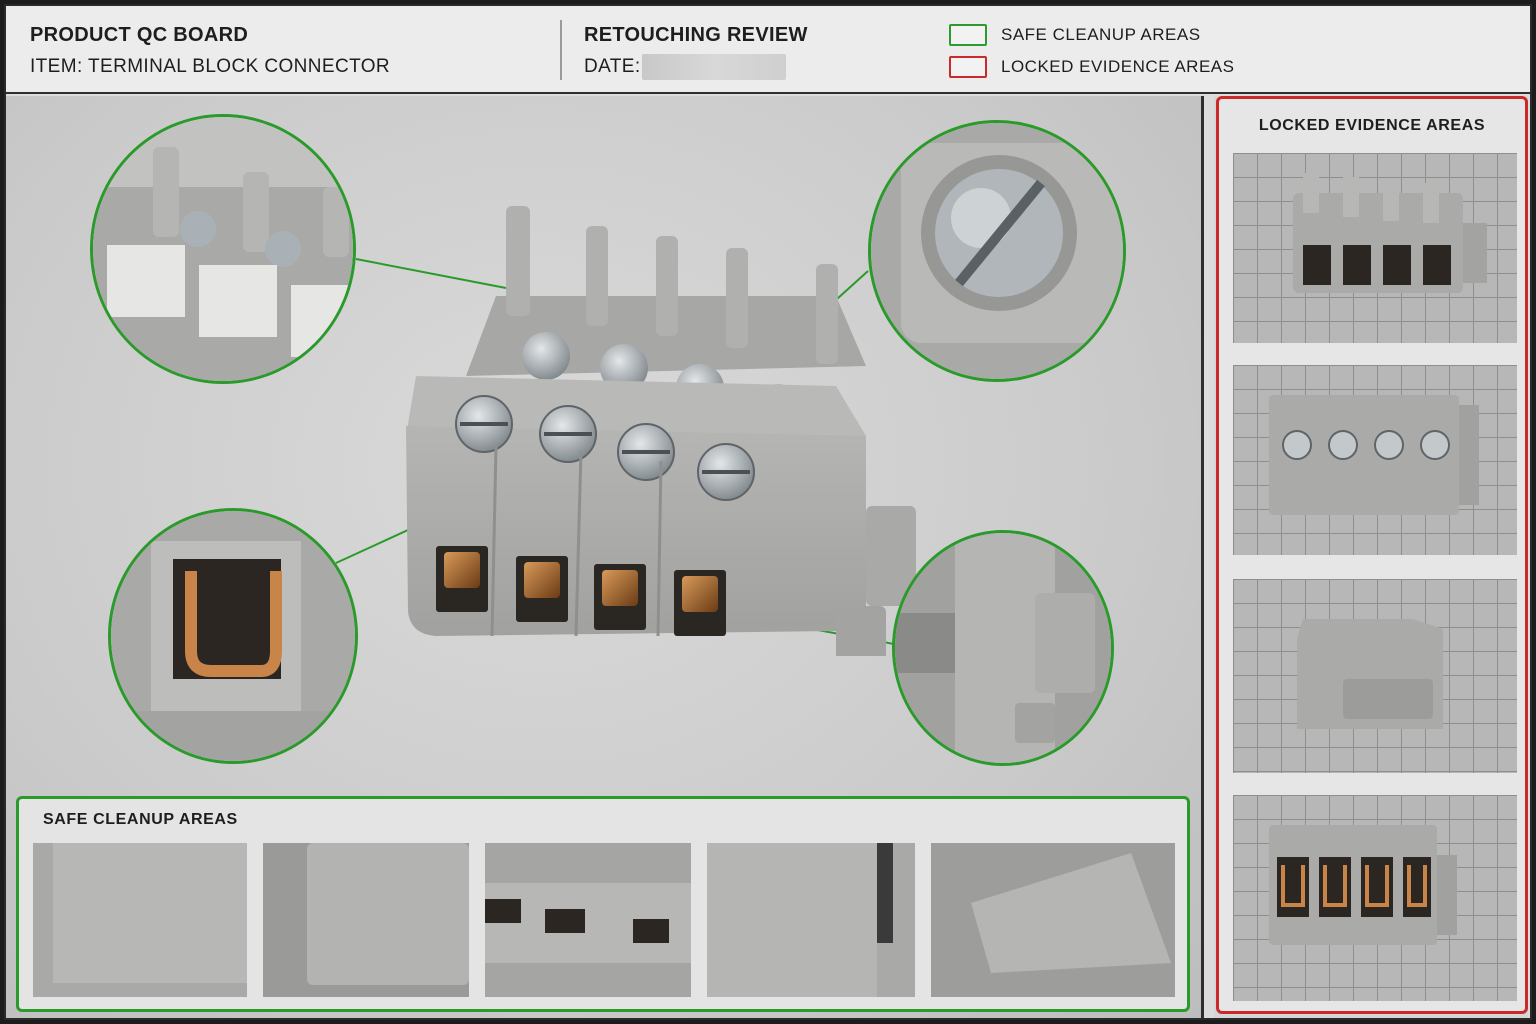 This screenshot has height=1024, width=1536. I want to click on copper-contact-icon, so click(233, 636).